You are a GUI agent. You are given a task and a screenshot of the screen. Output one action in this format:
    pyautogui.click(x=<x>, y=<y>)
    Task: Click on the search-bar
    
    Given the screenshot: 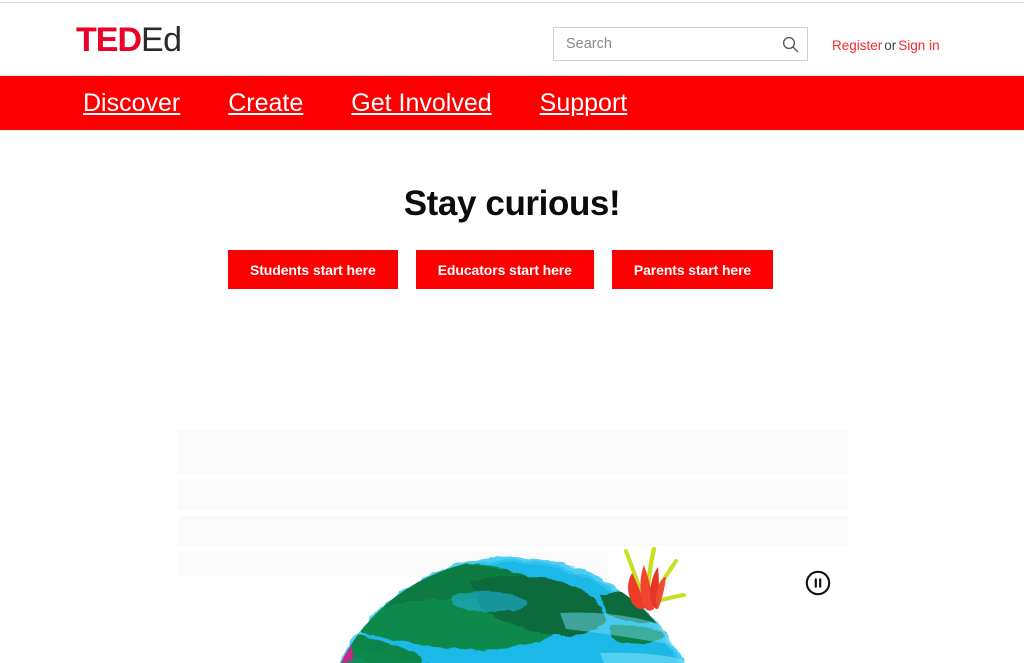 What is the action you would take?
    pyautogui.click(x=680, y=44)
    